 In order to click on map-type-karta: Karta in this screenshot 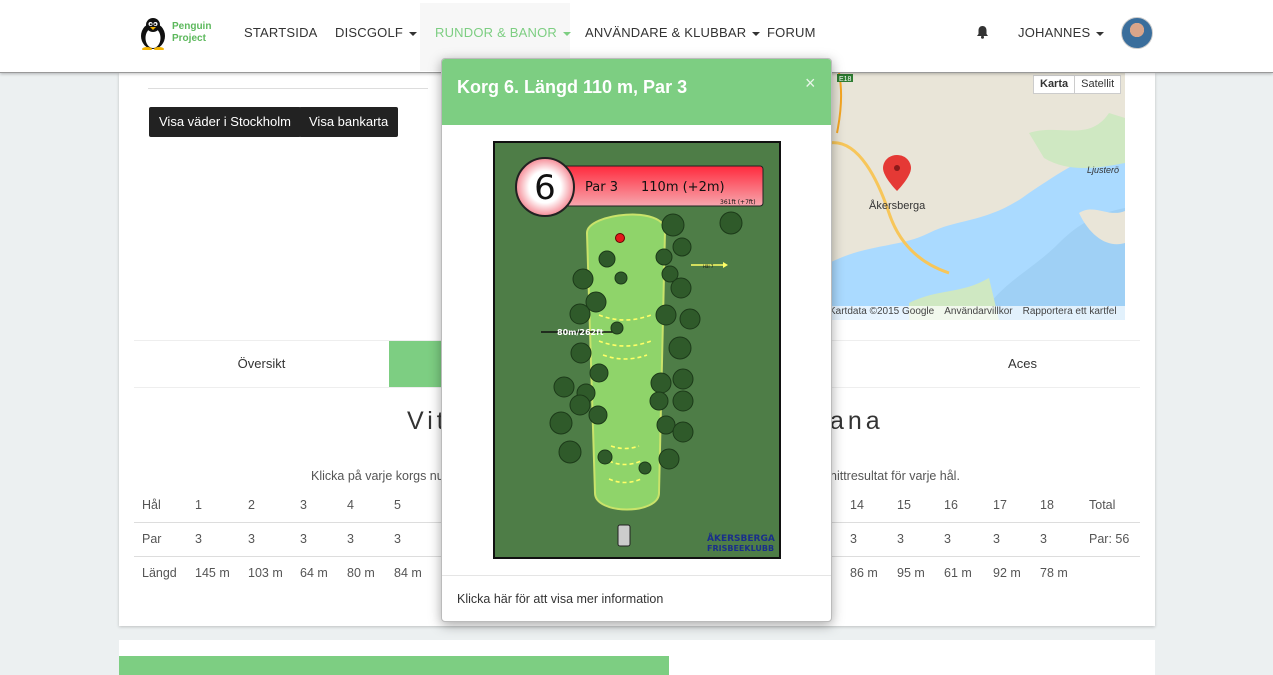, I will do `click(1055, 84)`.